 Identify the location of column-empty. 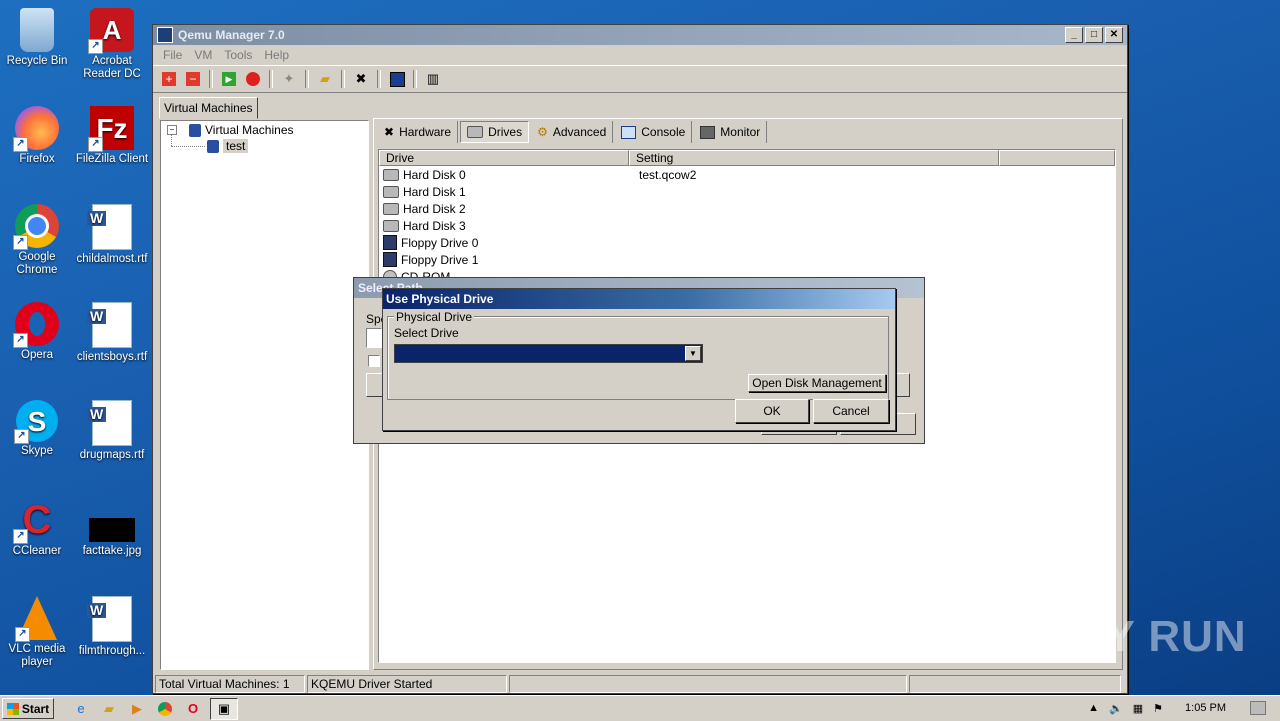
(1057, 158).